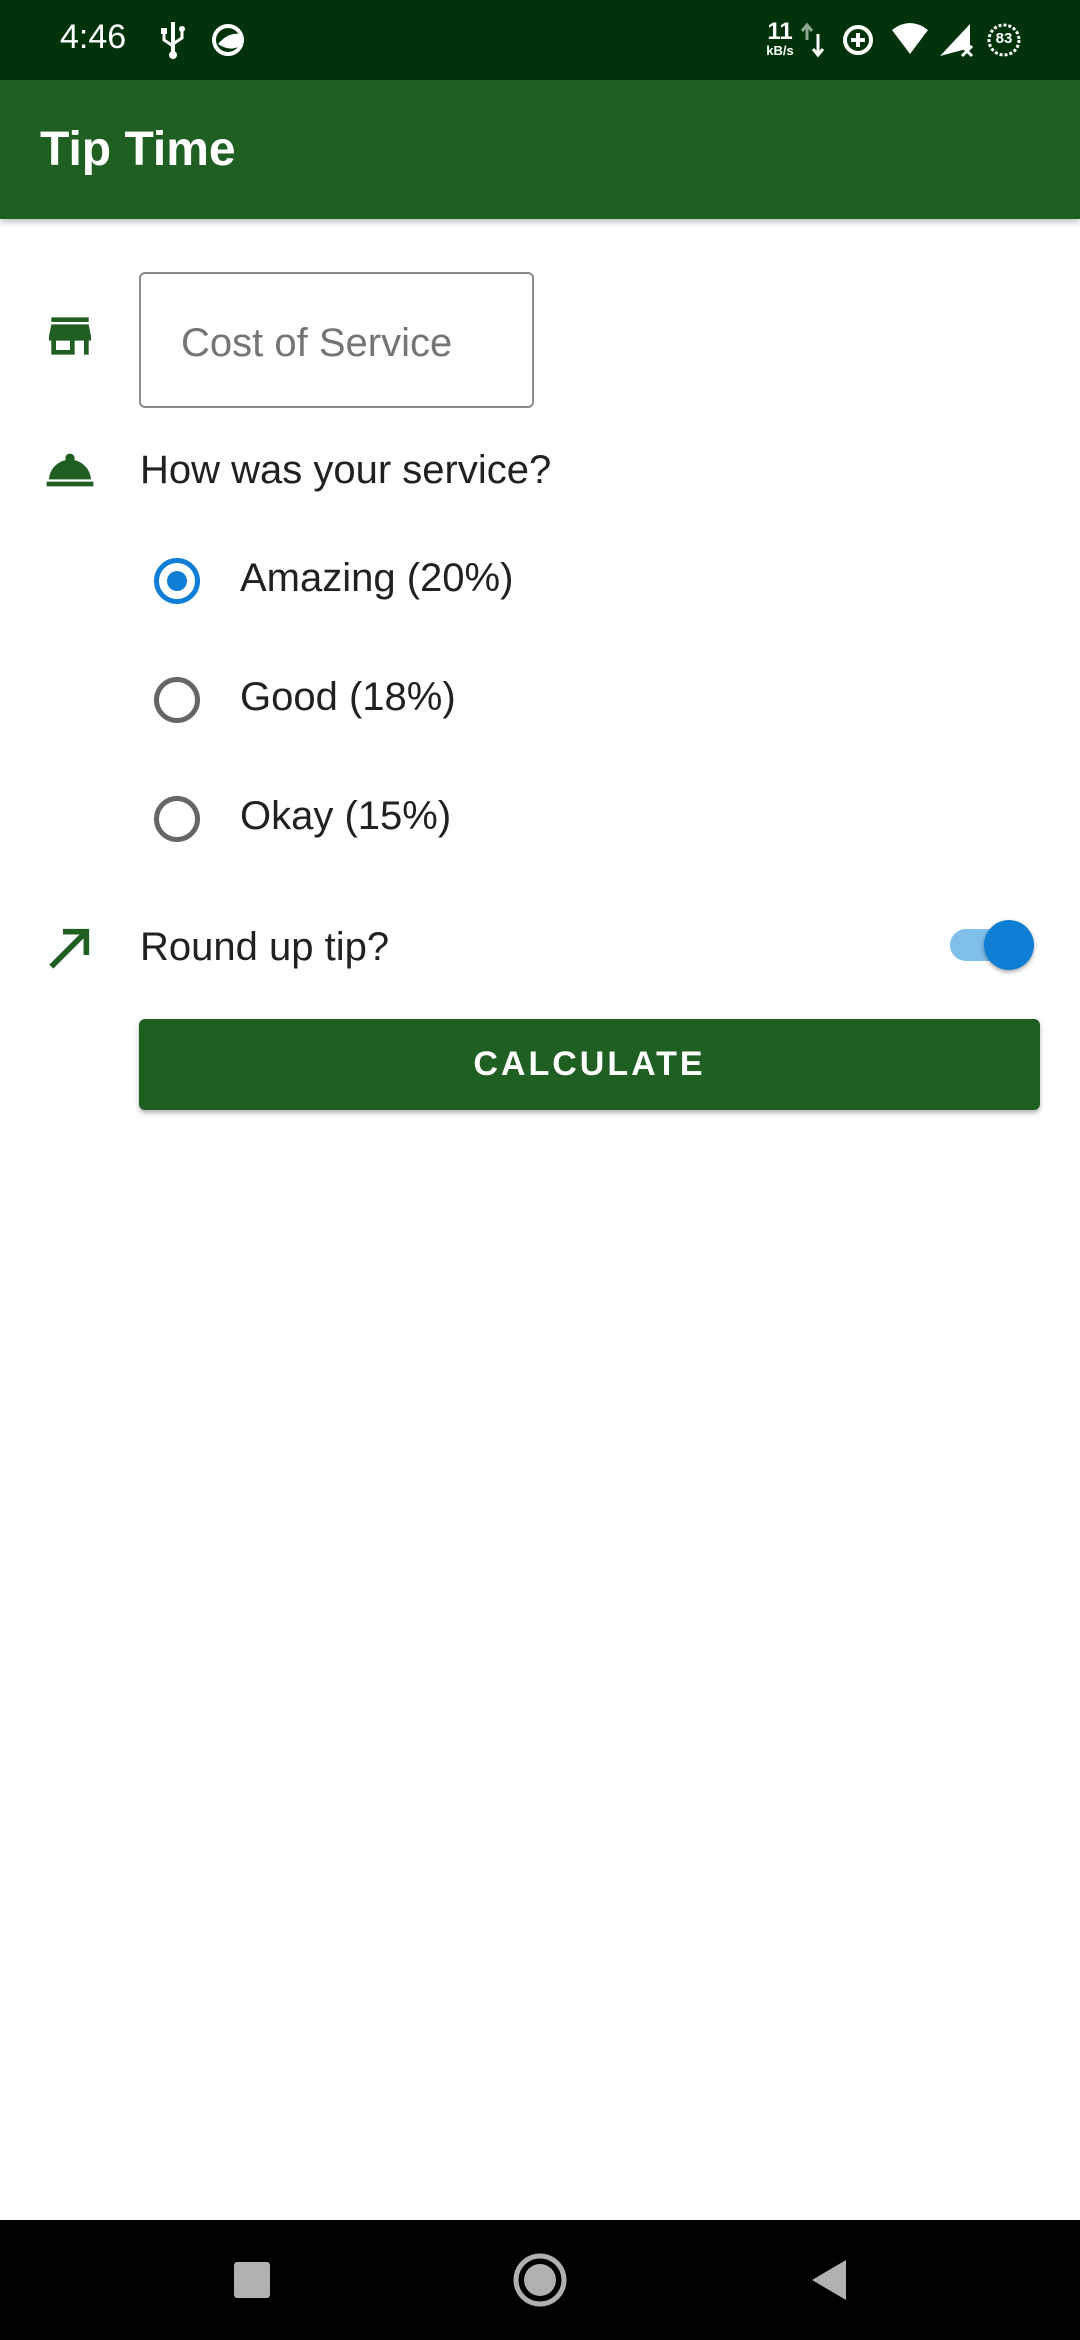 This screenshot has width=1080, height=2340. I want to click on wifi-icon, so click(910, 38).